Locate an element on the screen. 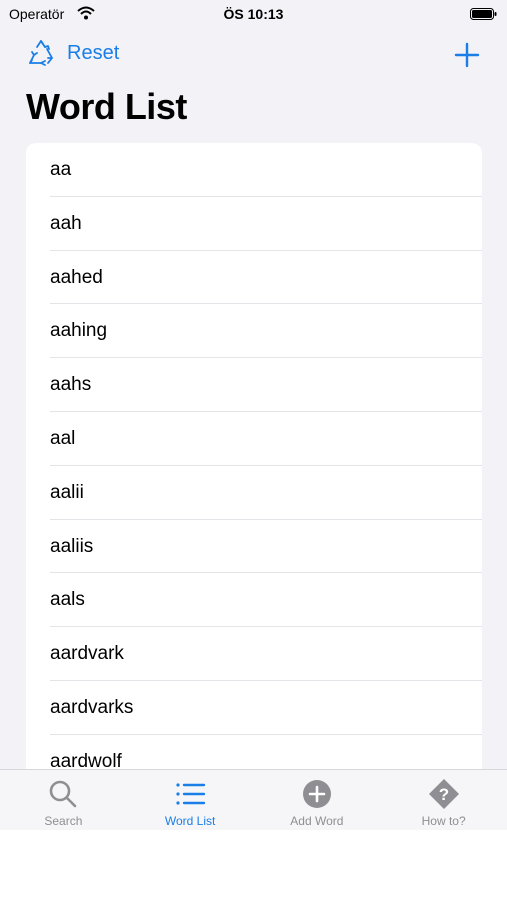 The height and width of the screenshot is (900, 507). tab-label: Word List is located at coordinates (190, 821).